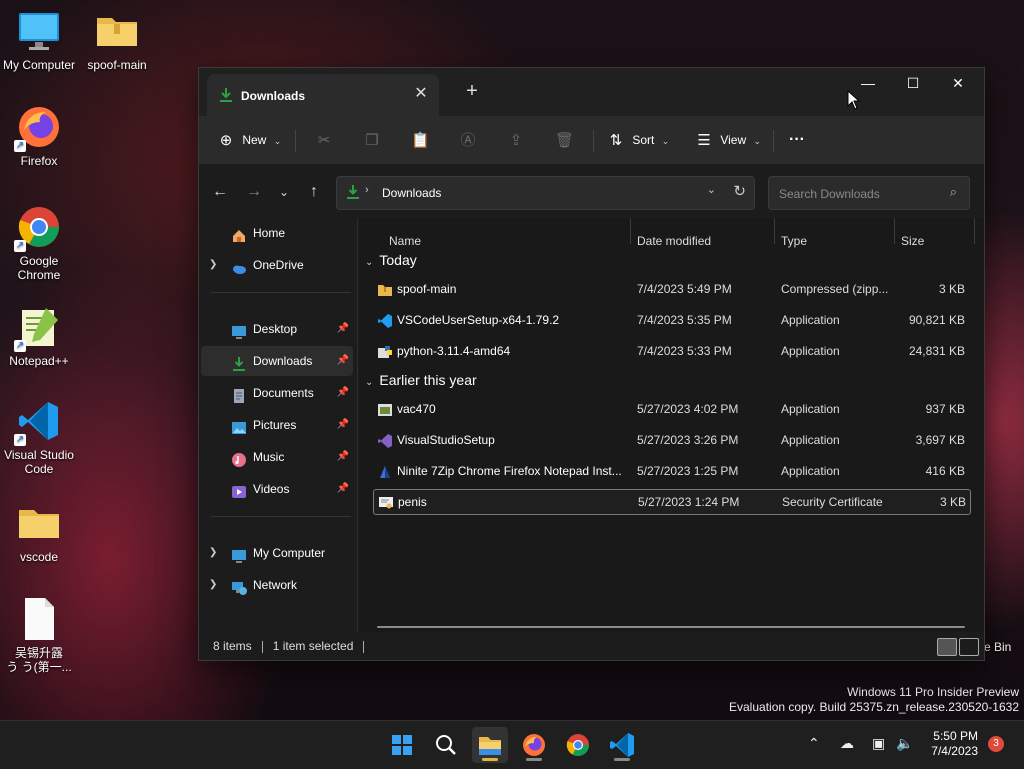 The width and height of the screenshot is (1024, 769). I want to click on clock: 5:50 PM 7/4/2023, so click(950, 744).